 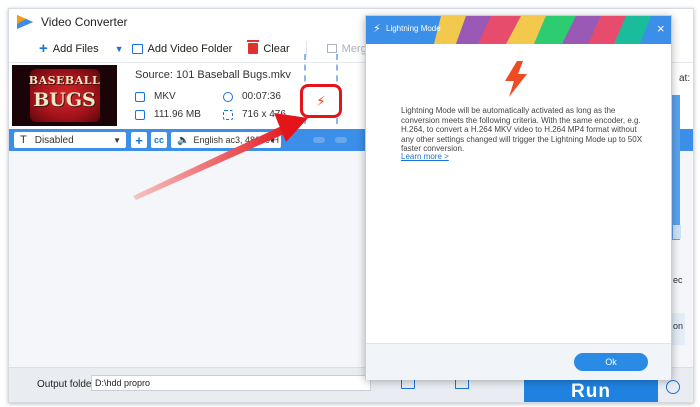 I want to click on learn-more-link: Learn more >, so click(x=425, y=156).